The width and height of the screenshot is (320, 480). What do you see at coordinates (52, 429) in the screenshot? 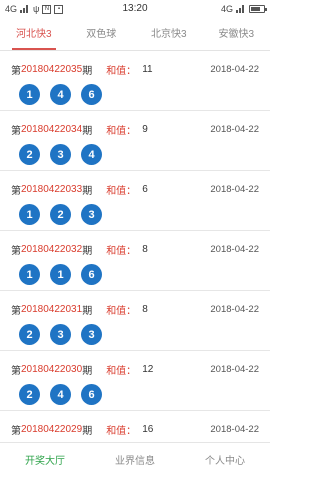
I see `issue-number: 20180422029` at bounding box center [52, 429].